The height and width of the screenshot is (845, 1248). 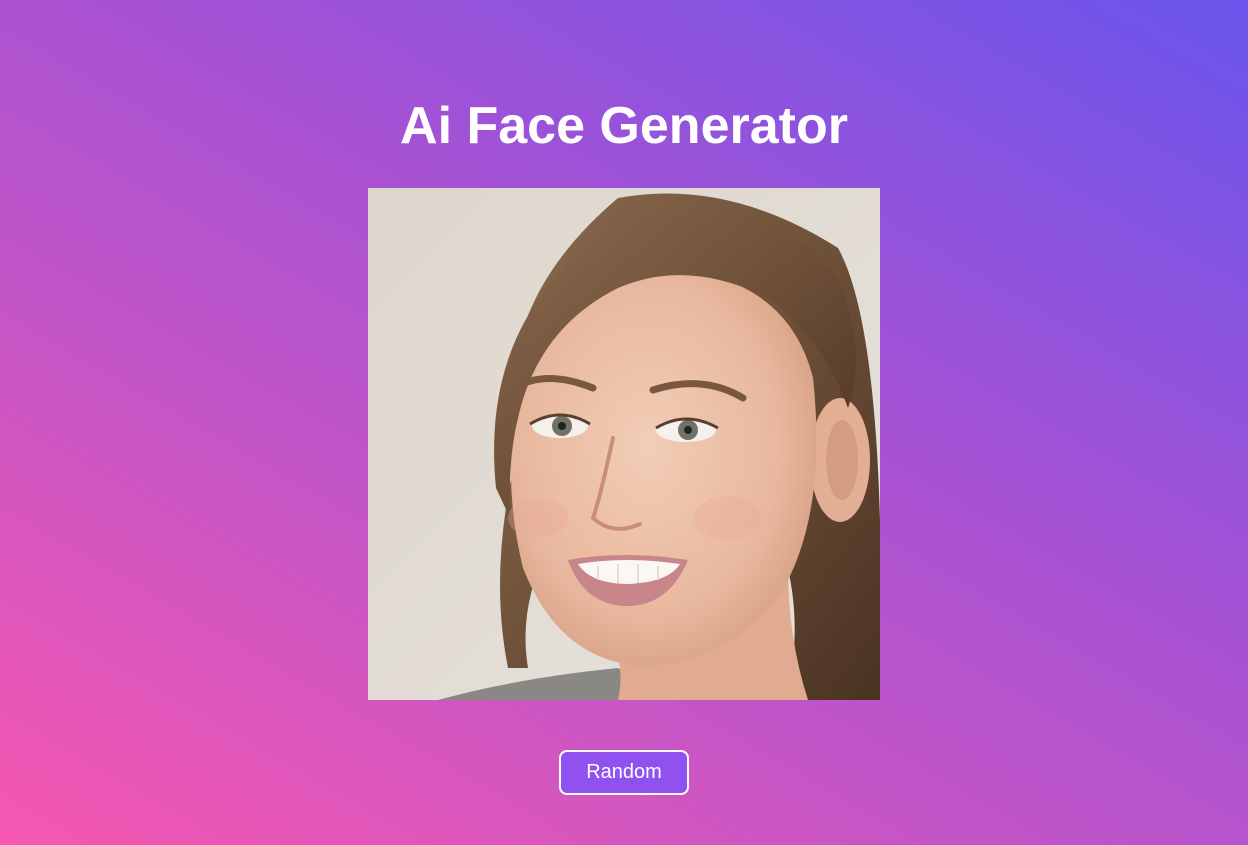 I want to click on page-title: Ai Face Generator, so click(x=624, y=126).